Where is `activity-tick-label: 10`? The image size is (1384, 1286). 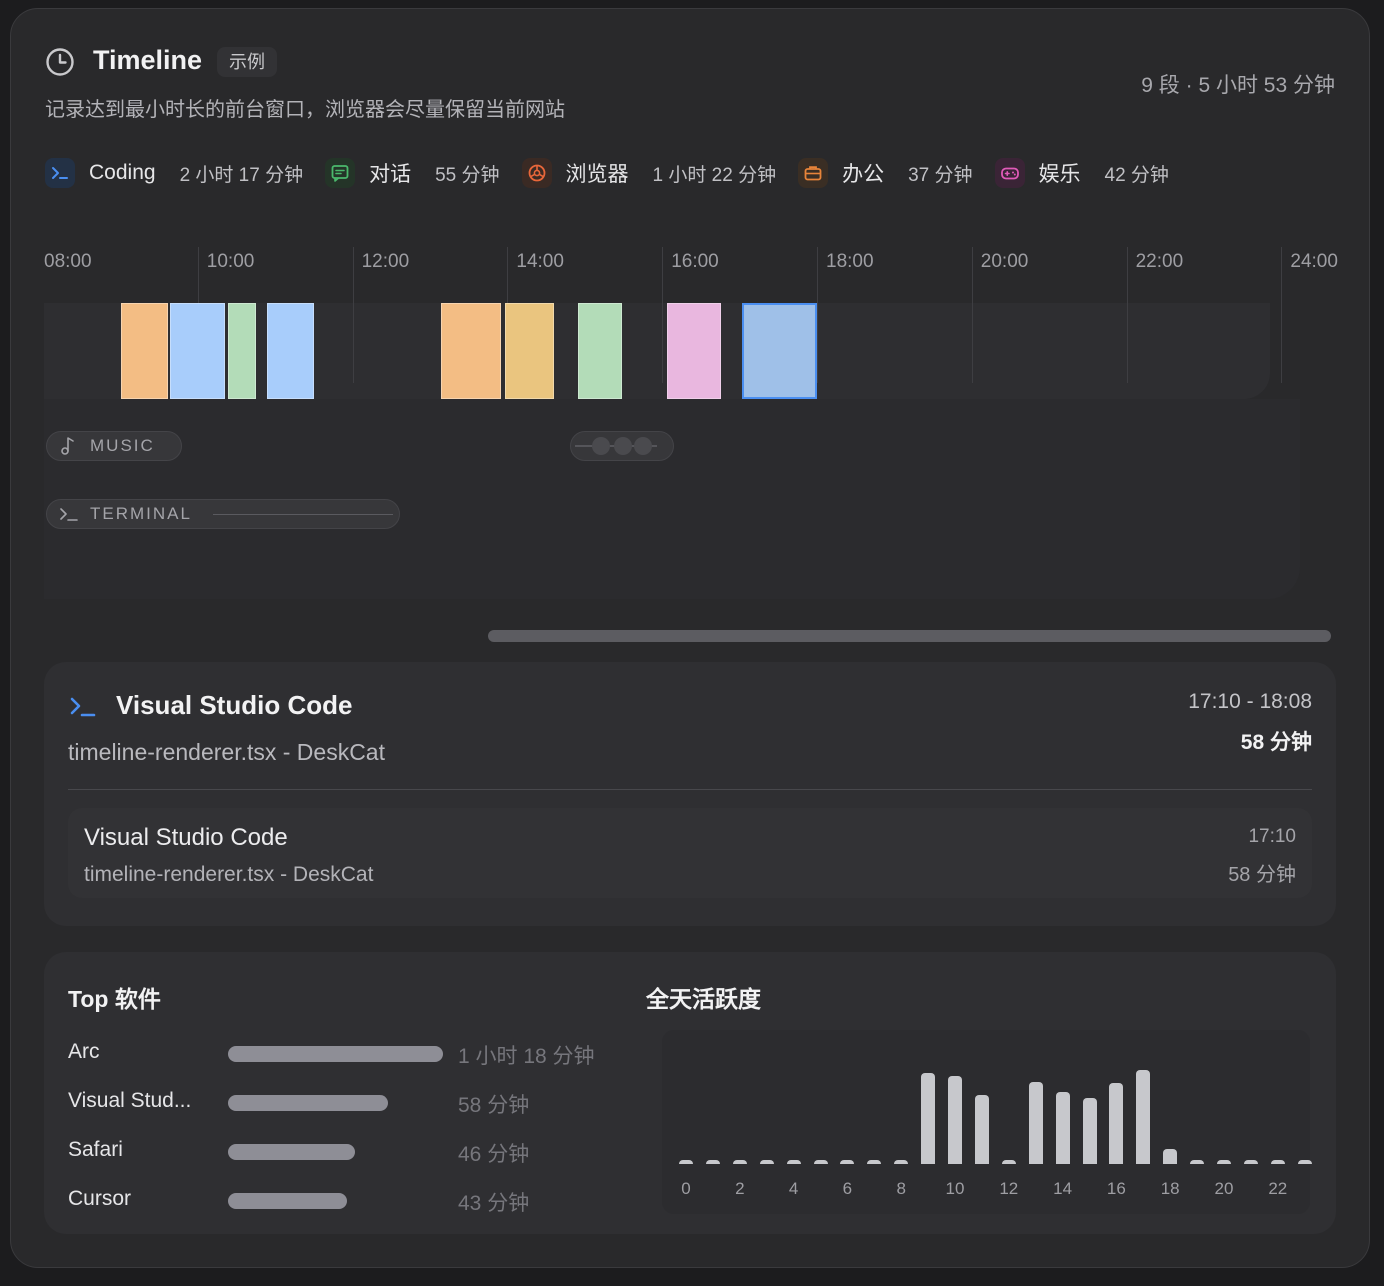
activity-tick-label: 10 is located at coordinates (955, 1188).